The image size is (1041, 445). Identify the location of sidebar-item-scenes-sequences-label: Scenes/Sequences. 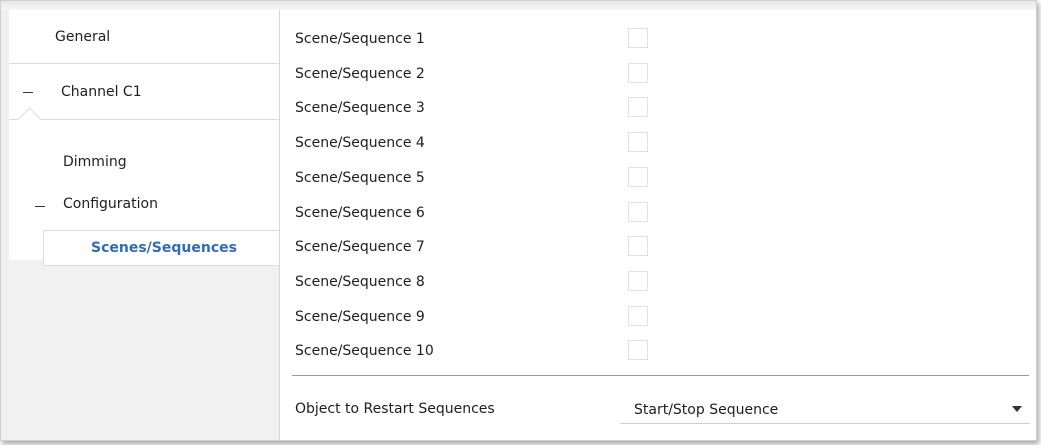
(164, 248).